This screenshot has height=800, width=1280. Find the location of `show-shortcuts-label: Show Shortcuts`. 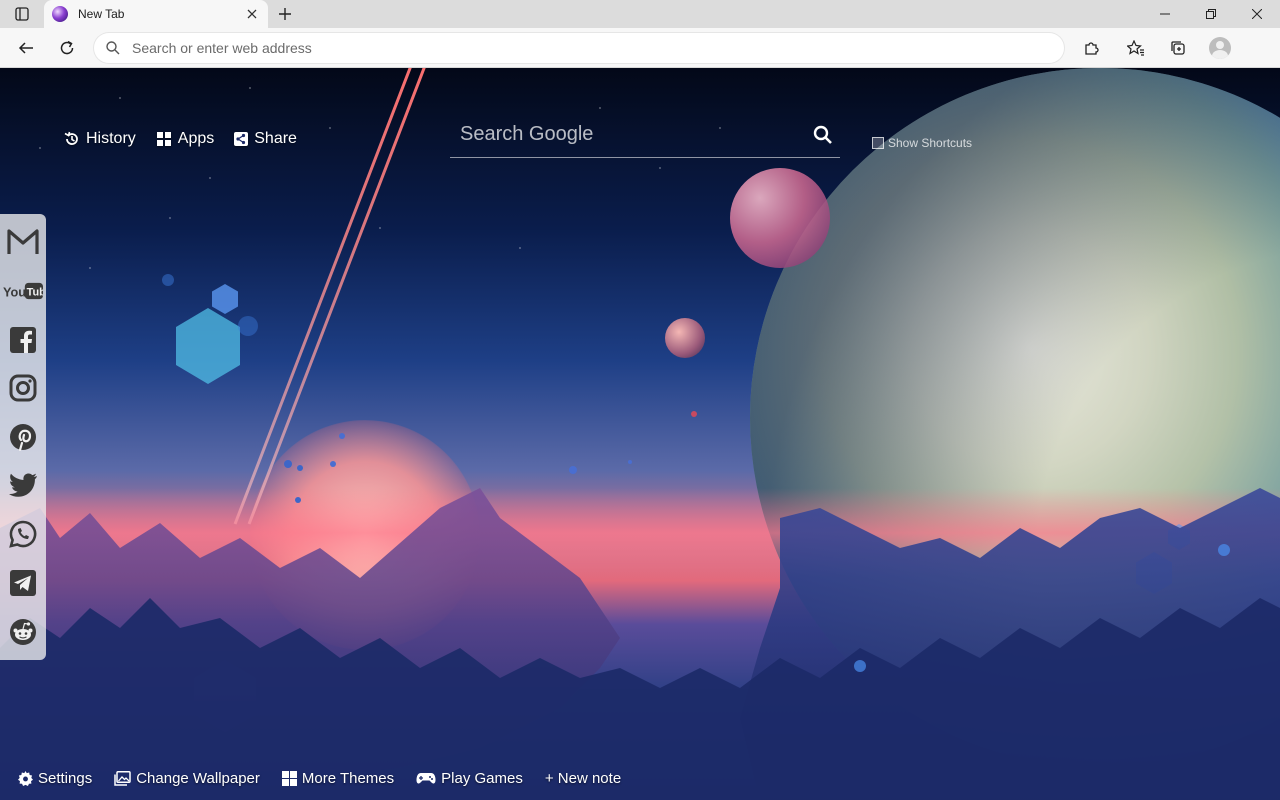

show-shortcuts-label: Show Shortcuts is located at coordinates (930, 143).